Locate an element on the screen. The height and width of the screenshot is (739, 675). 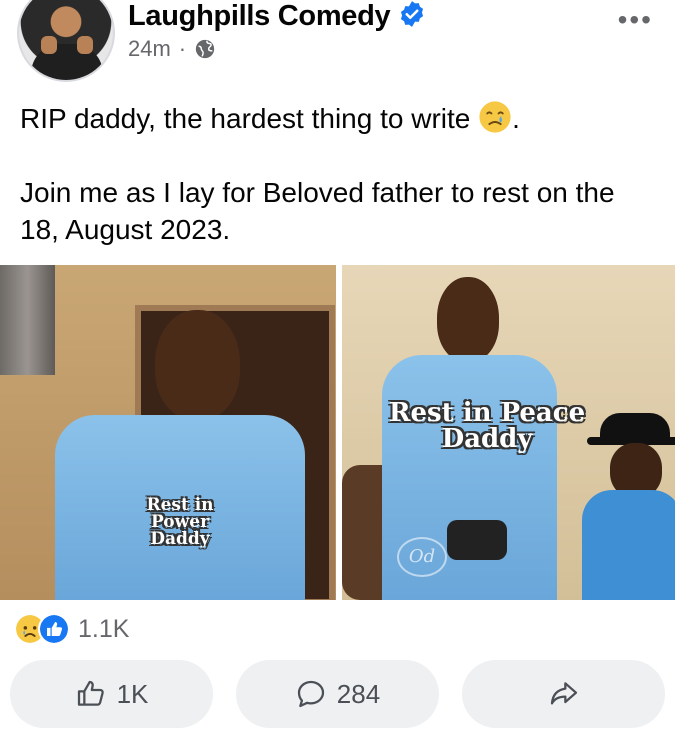
hat-man-body is located at coordinates (628, 545).